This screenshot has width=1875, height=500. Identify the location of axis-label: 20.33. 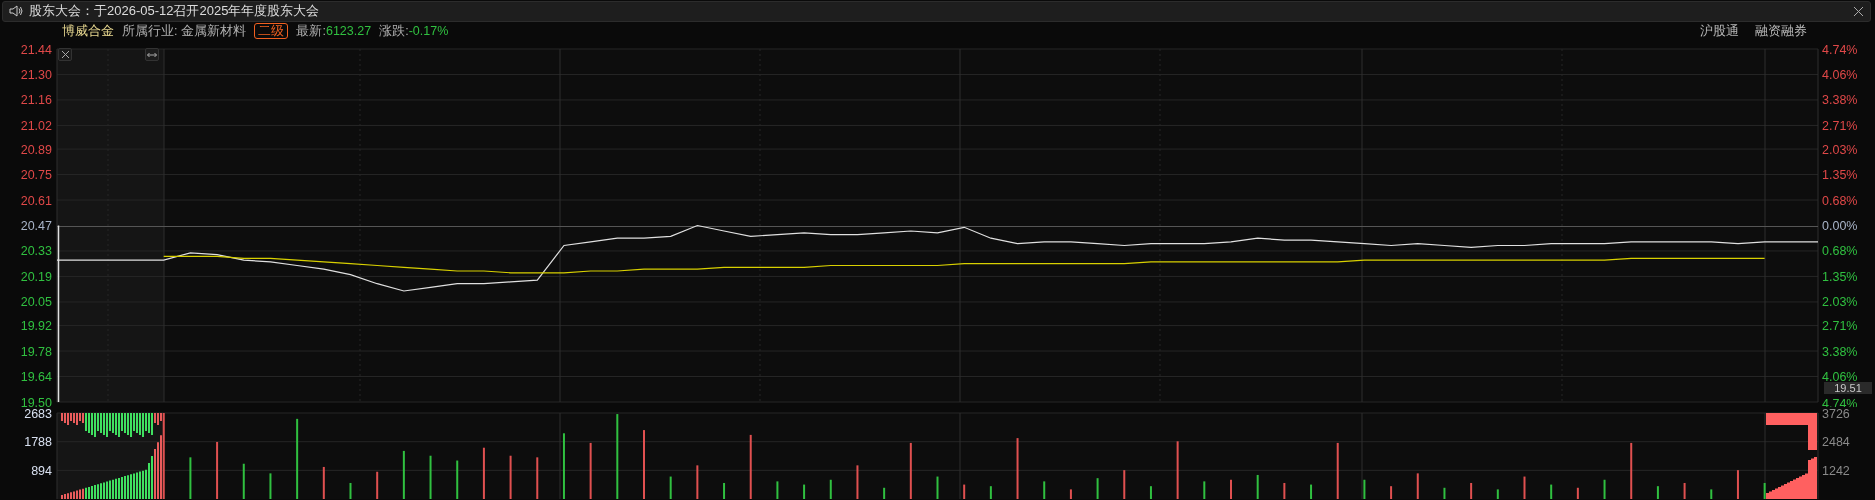
(36, 251).